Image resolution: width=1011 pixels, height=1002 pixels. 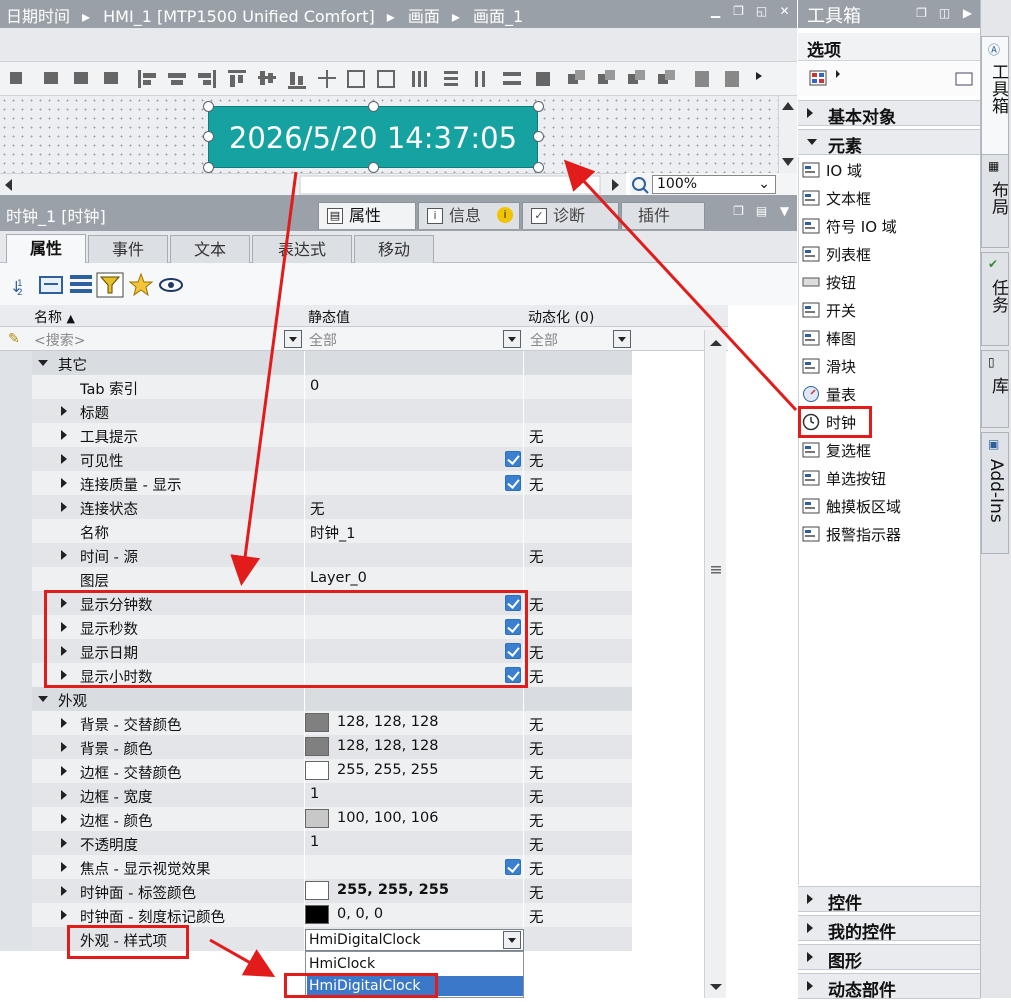 I want to click on tab-properties: ▤ 属性, so click(x=367, y=215).